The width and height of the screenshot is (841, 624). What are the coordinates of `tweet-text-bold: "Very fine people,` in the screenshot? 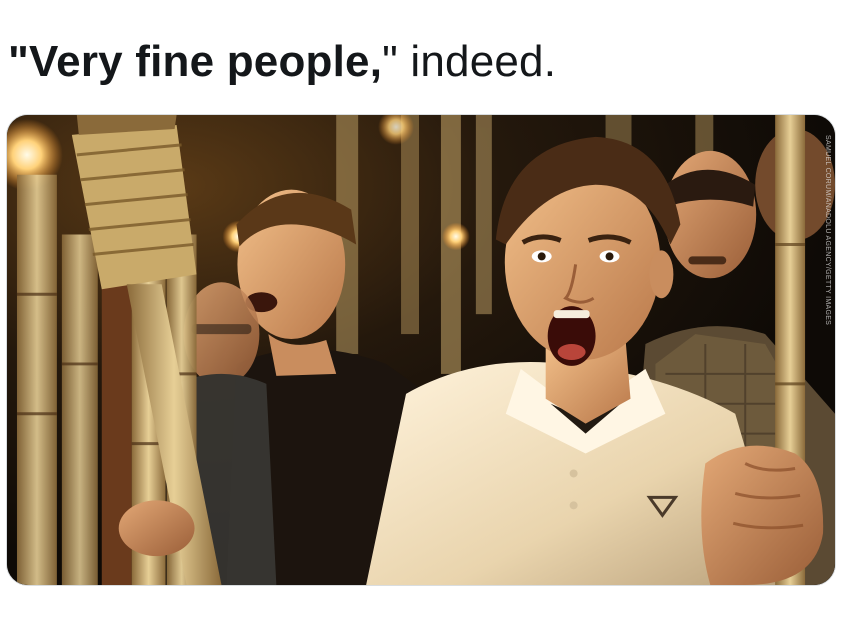 It's located at (195, 61).